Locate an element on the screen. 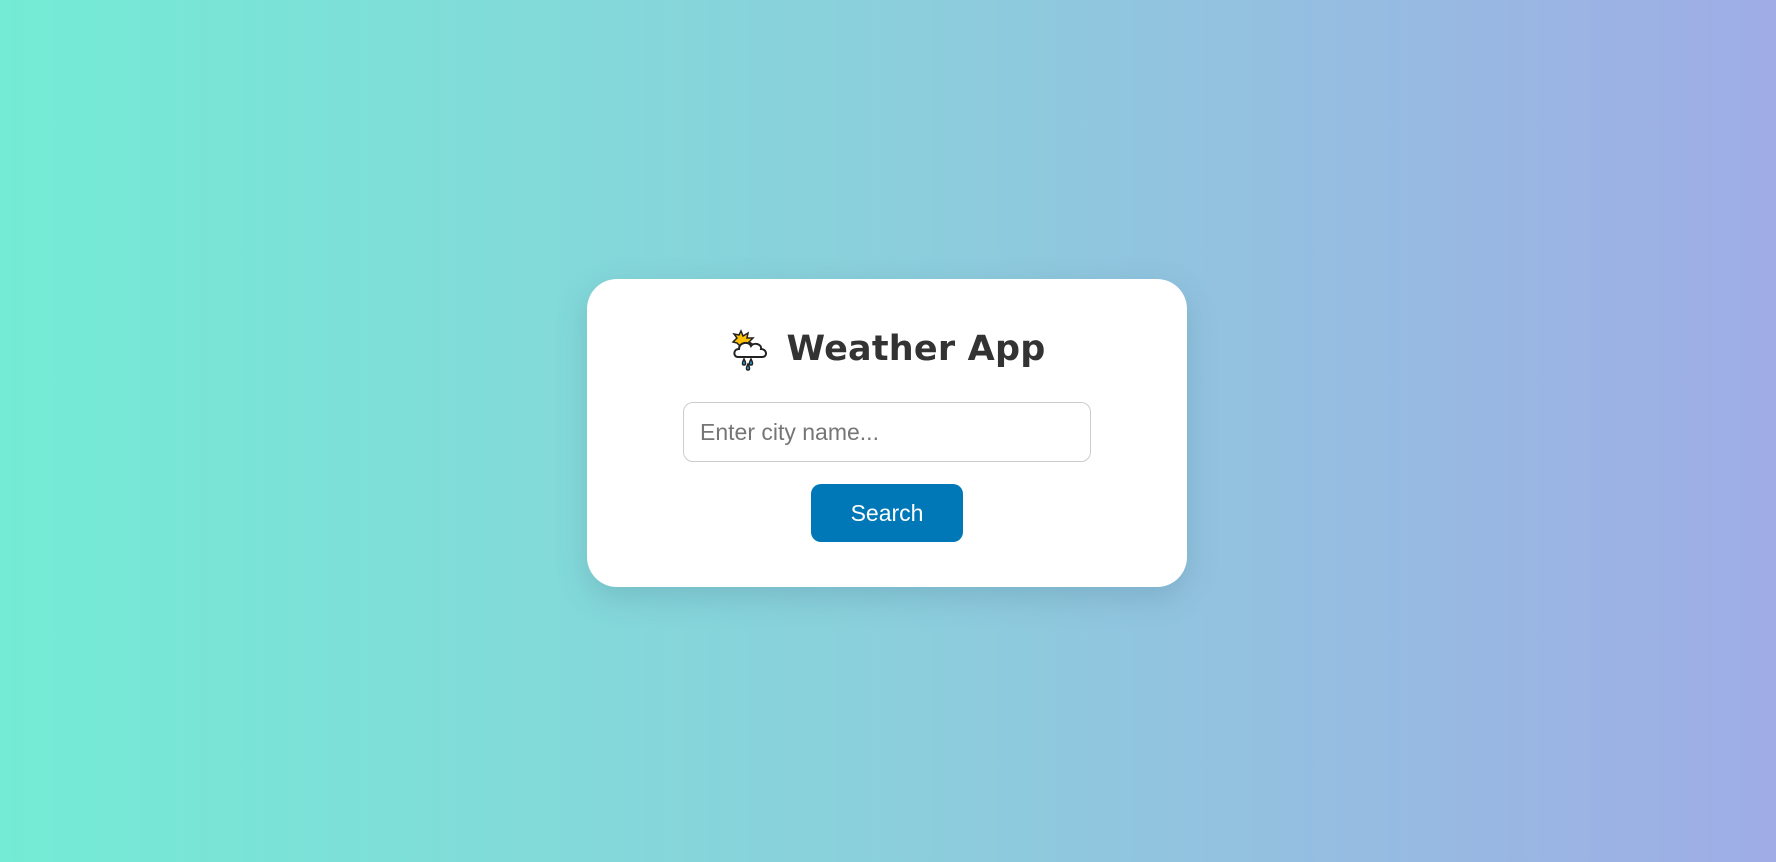 Image resolution: width=1776 pixels, height=862 pixels. weather-card: Weather App Search is located at coordinates (887, 433).